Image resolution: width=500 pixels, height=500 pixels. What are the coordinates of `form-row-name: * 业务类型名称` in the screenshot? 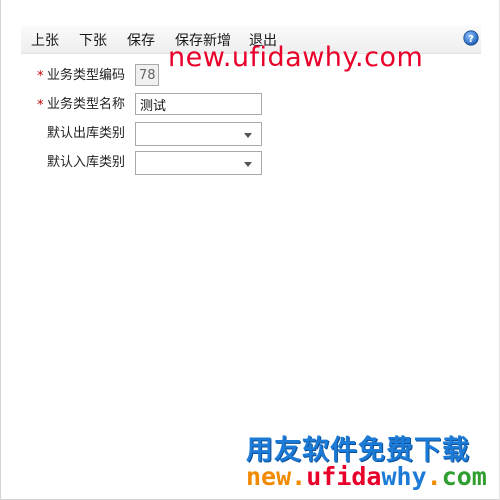 It's located at (141, 105).